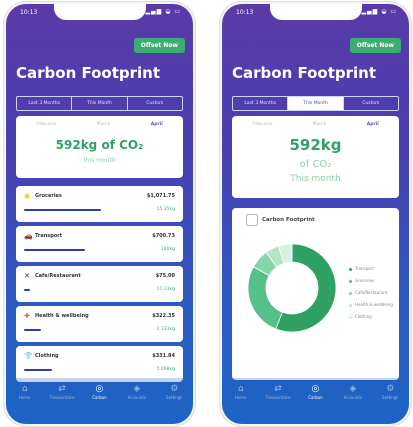 Image resolution: width=413 pixels, height=427 pixels. What do you see at coordinates (165, 209) in the screenshot?
I see `category-co2: 15.35kg` at bounding box center [165, 209].